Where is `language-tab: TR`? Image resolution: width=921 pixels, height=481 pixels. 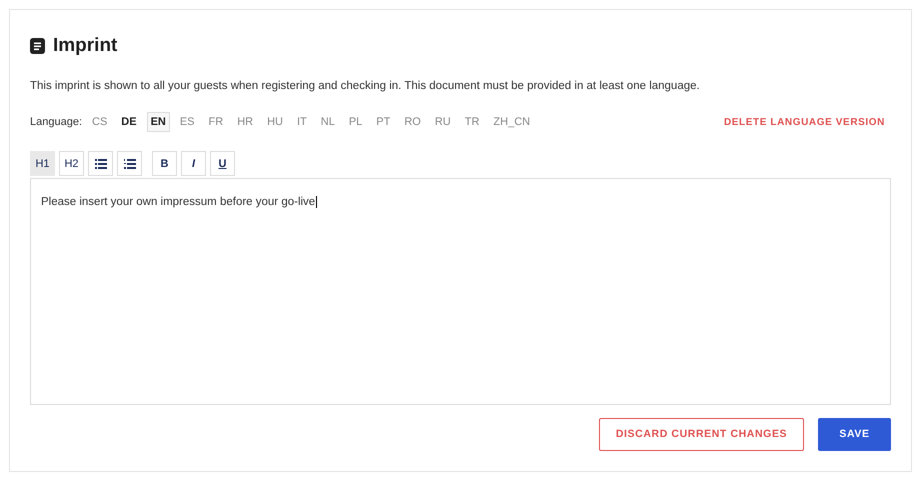 language-tab: TR is located at coordinates (472, 122).